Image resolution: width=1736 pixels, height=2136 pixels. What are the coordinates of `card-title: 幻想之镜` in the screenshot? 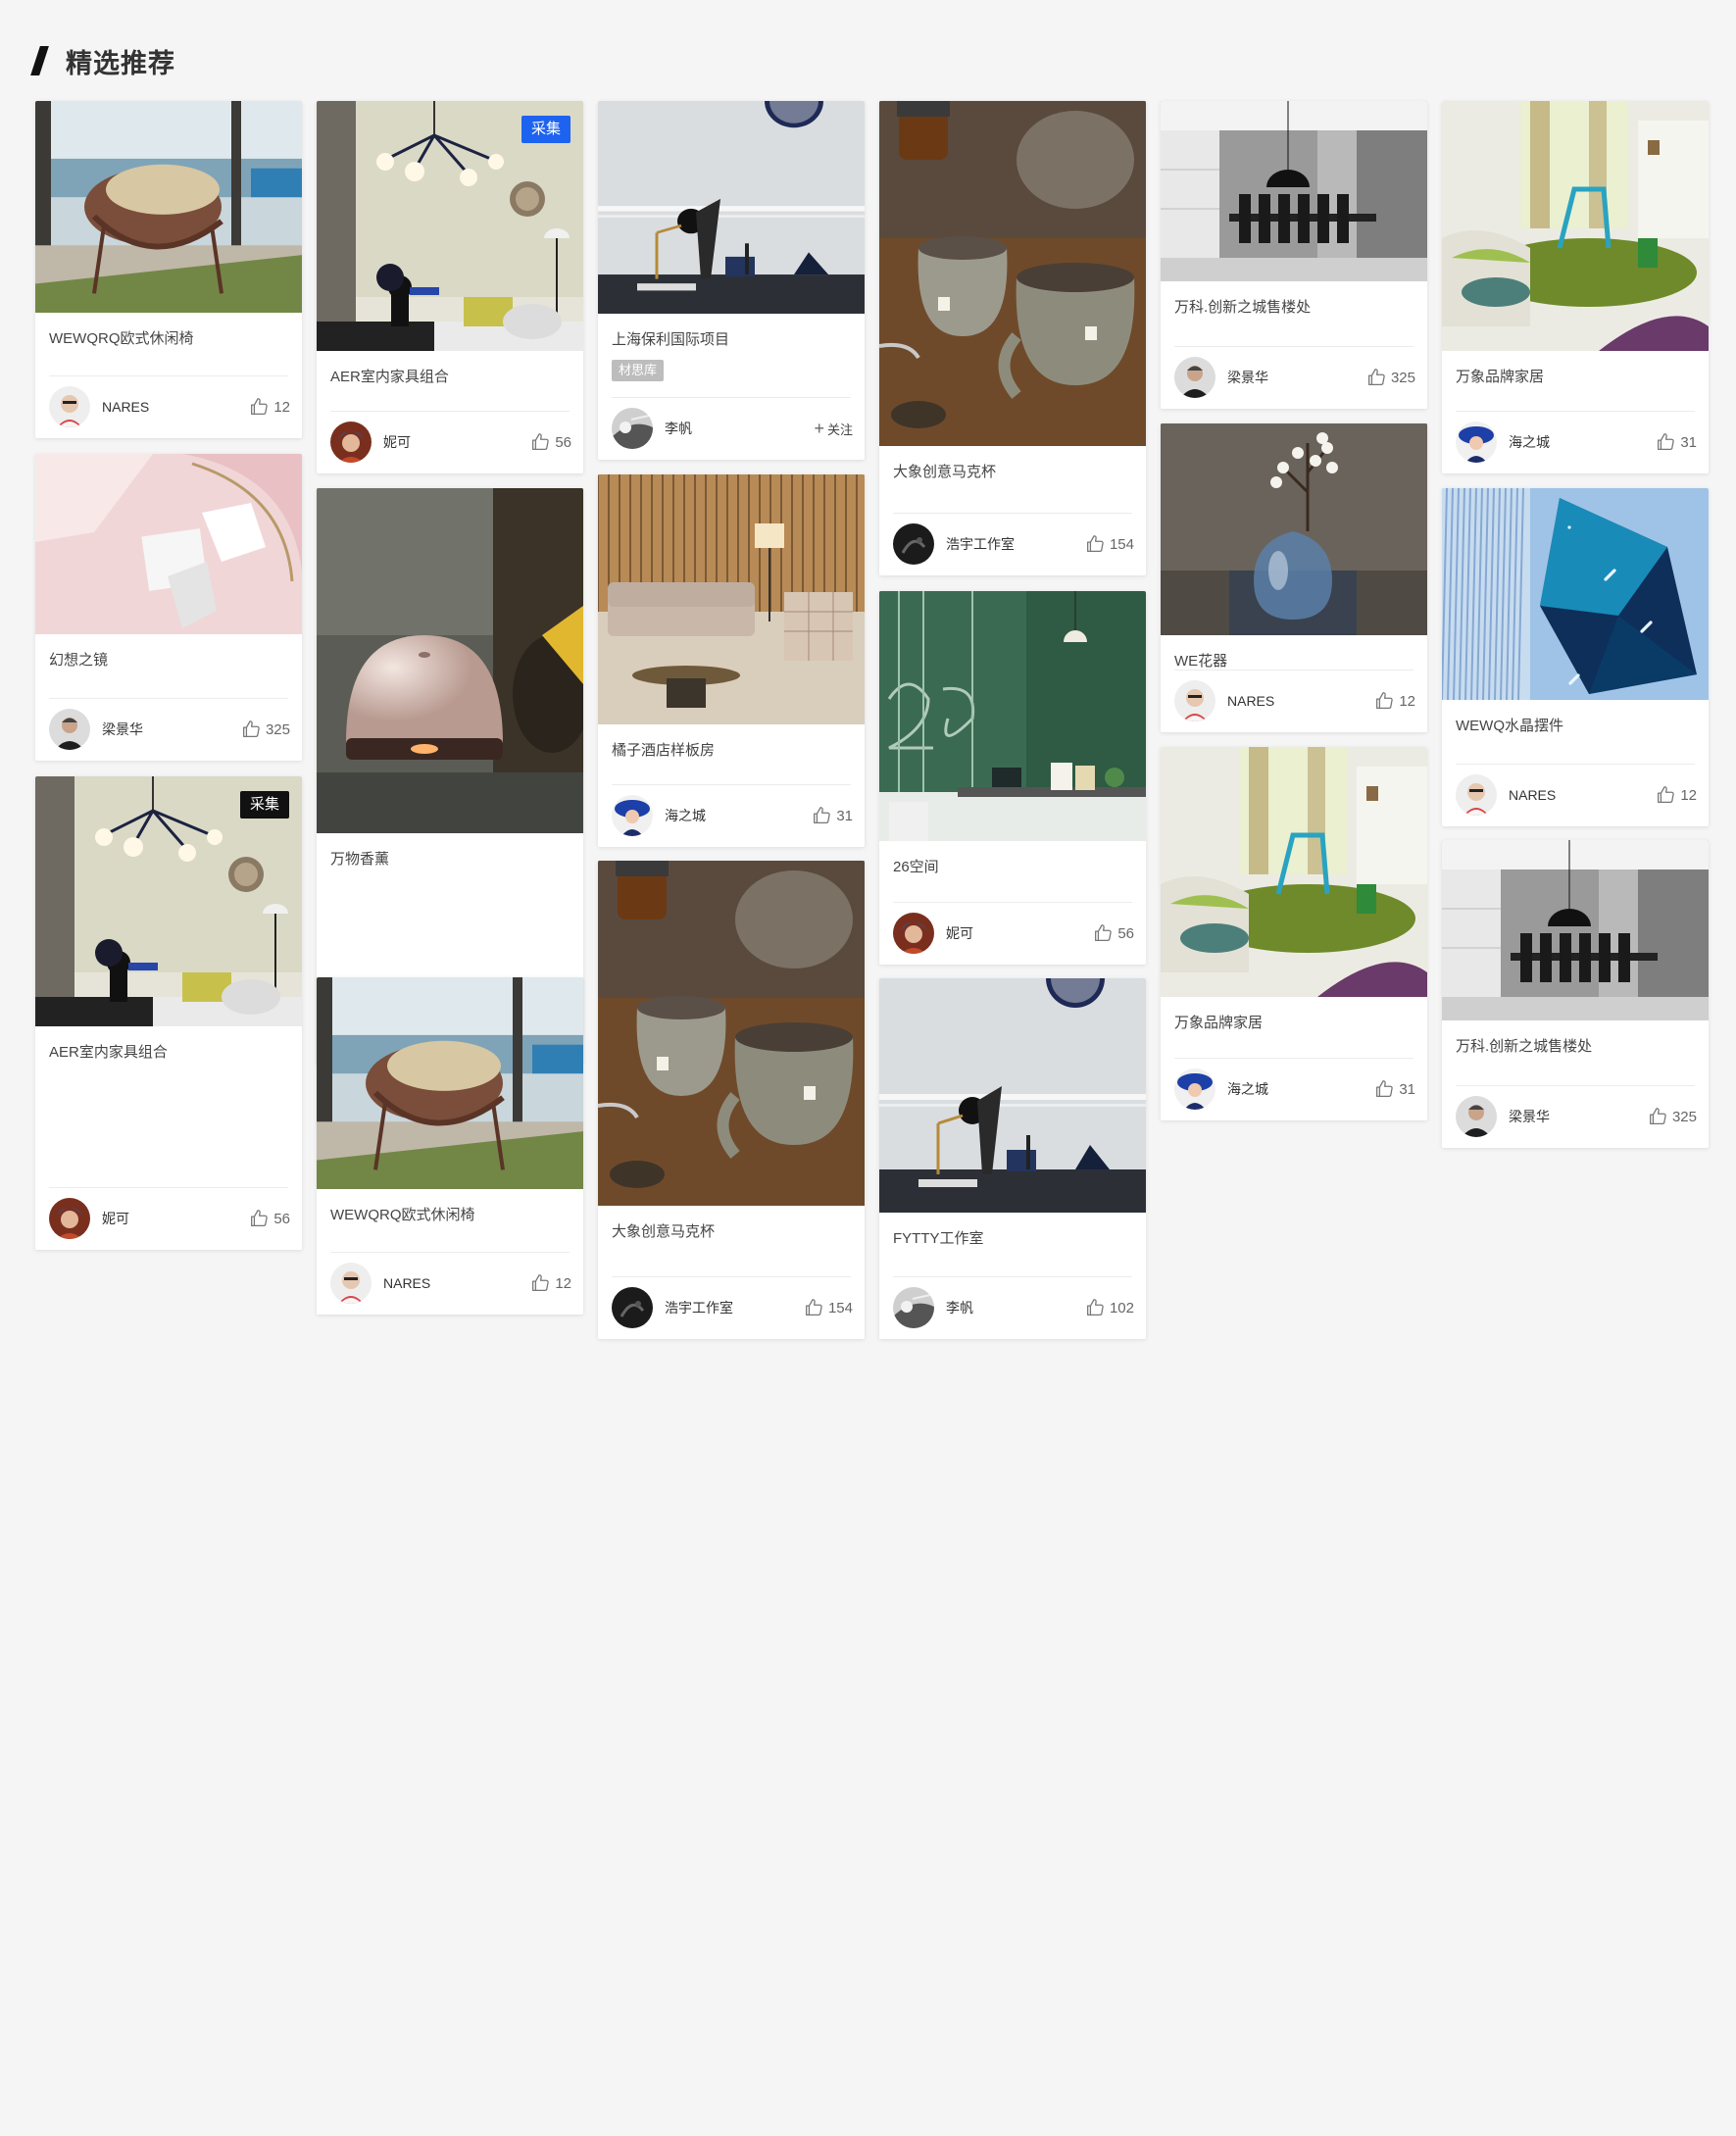 It's located at (79, 659).